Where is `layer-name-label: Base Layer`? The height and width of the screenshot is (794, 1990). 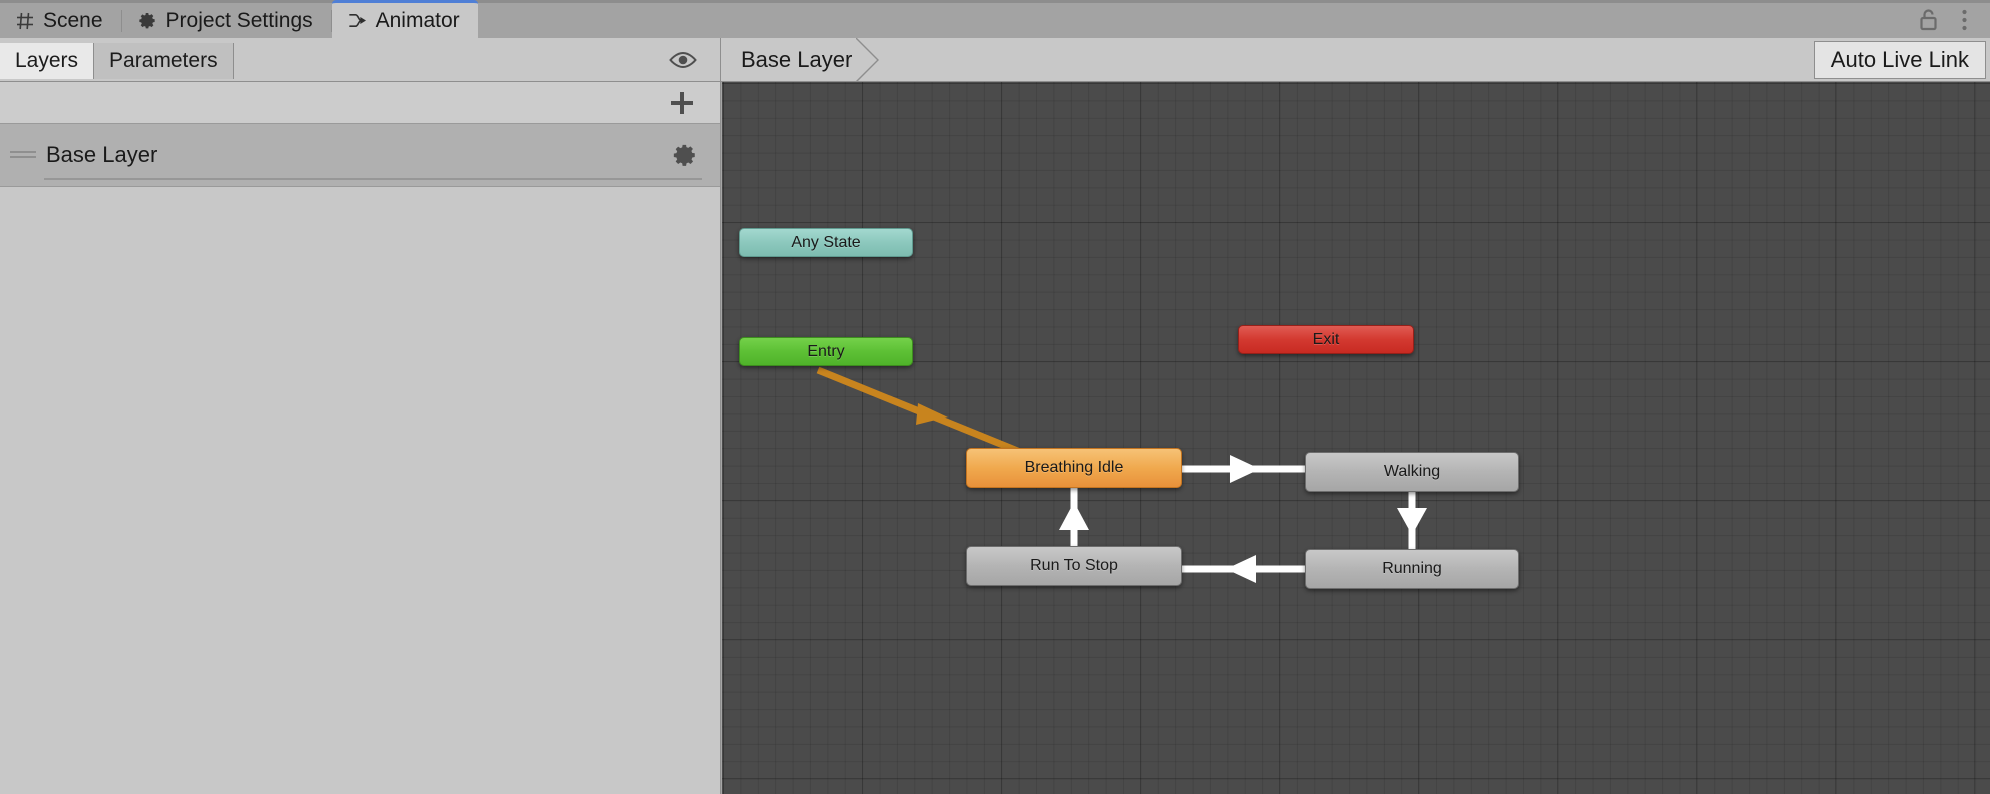
layer-name-label: Base Layer is located at coordinates (102, 154).